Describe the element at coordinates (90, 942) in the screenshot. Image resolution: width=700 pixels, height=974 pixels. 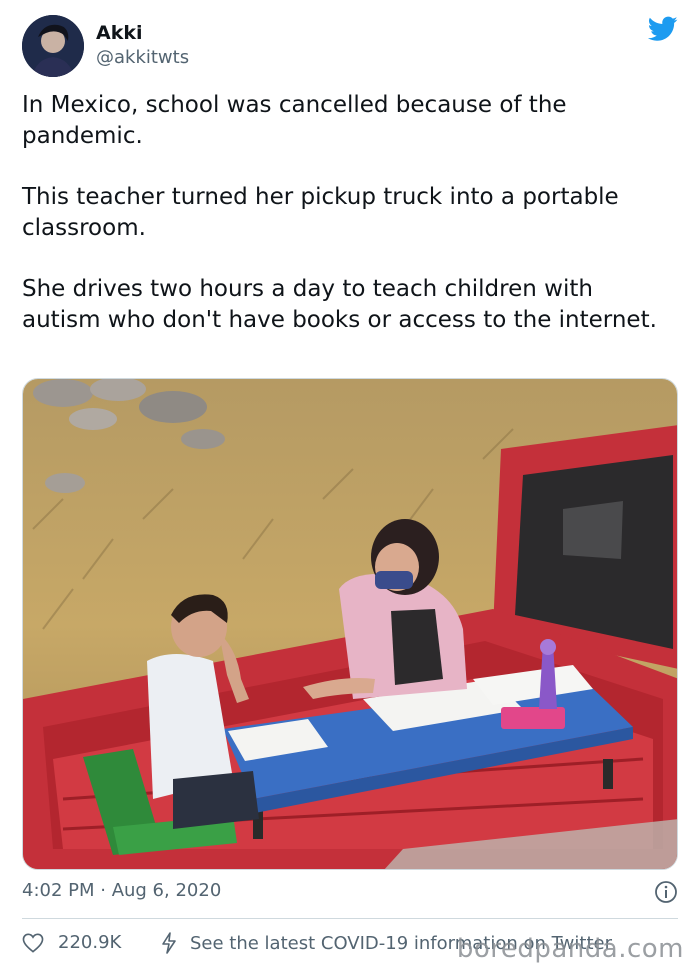
I see `like-count: 220.9K` at that location.